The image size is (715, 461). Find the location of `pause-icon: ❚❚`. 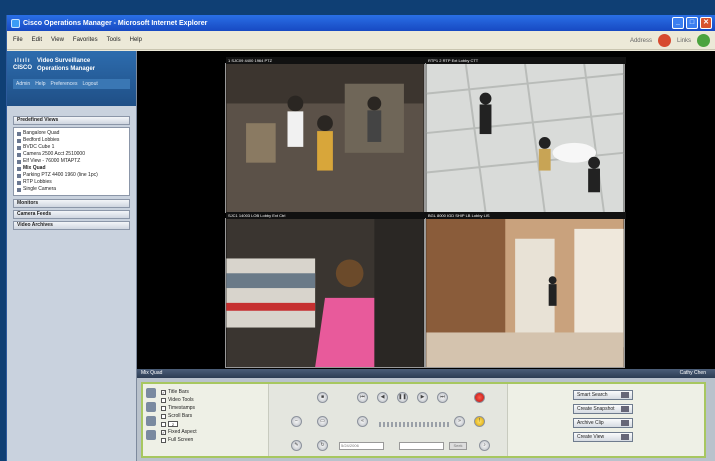

pause-icon: ❚❚ is located at coordinates (402, 397).